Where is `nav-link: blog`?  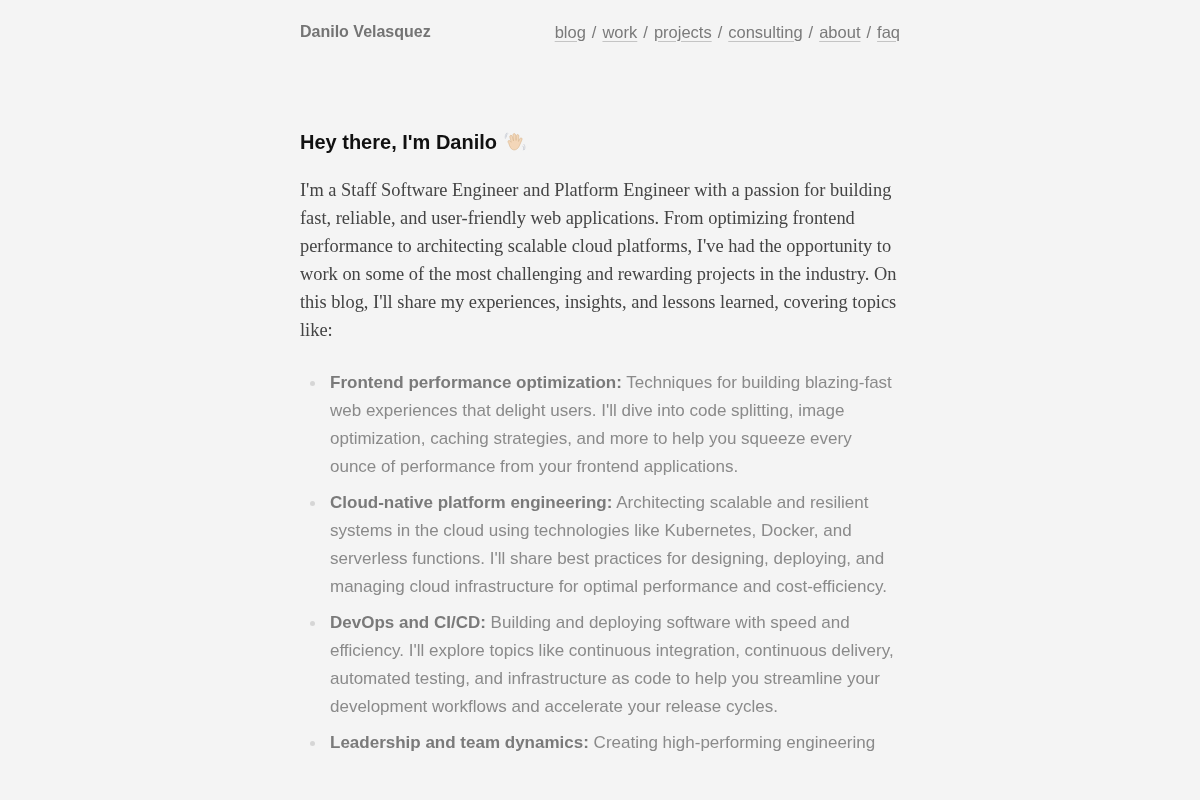
nav-link: blog is located at coordinates (570, 32).